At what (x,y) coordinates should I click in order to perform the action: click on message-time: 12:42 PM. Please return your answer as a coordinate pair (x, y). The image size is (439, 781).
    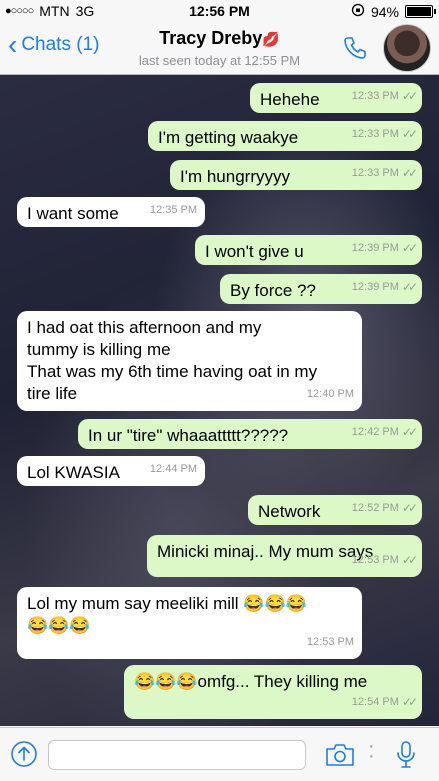
    Looking at the image, I should click on (375, 432).